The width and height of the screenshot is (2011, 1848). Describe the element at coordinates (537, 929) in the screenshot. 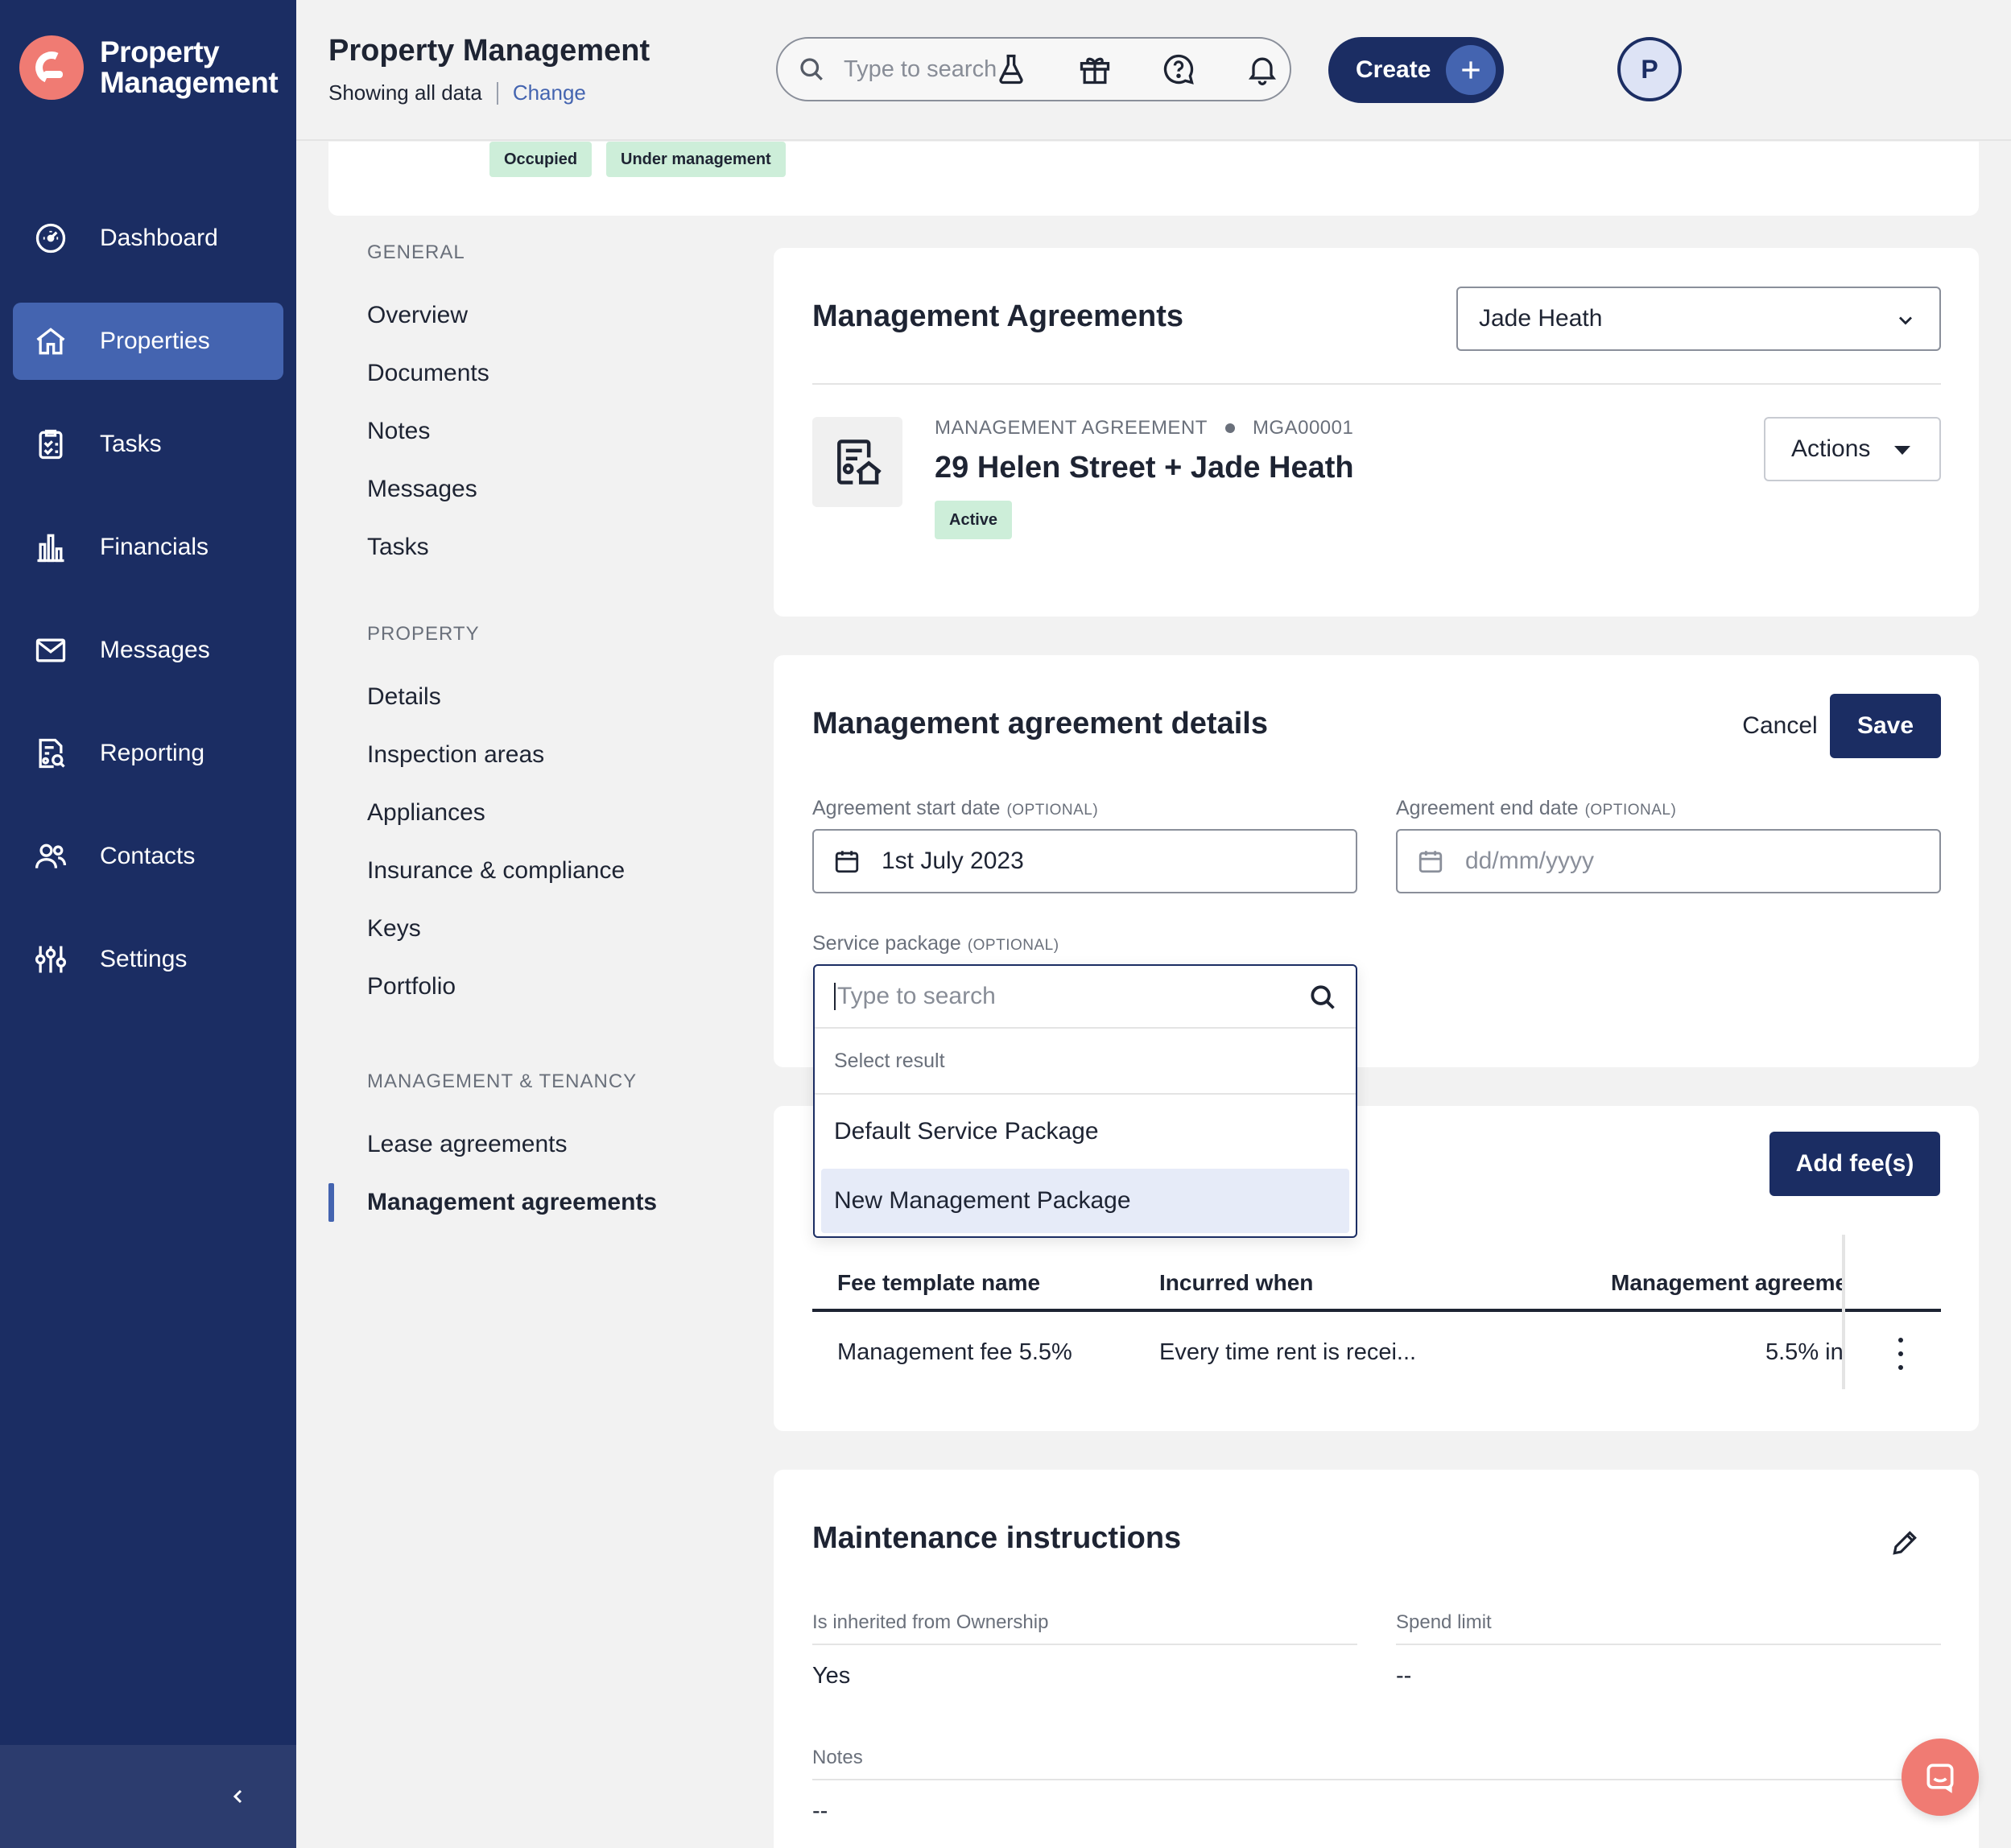

I see `subnav-keys: Keys` at that location.